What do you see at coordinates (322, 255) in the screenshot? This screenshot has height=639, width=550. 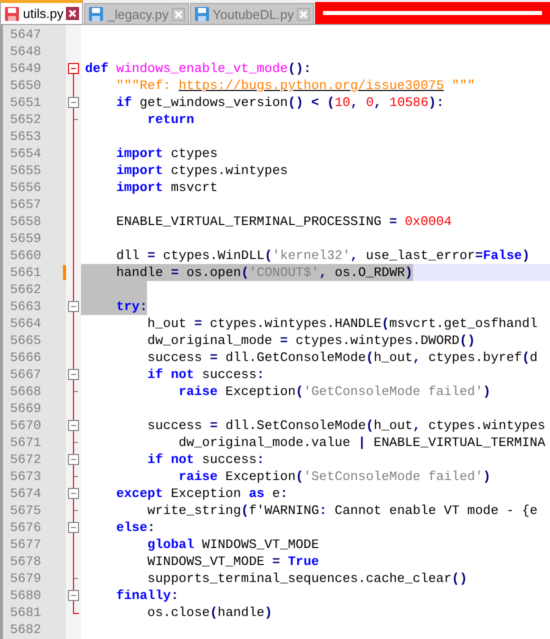 I see `code-line: dll = ctypes.WinDLL('kernel32', use_last_error=False)` at bounding box center [322, 255].